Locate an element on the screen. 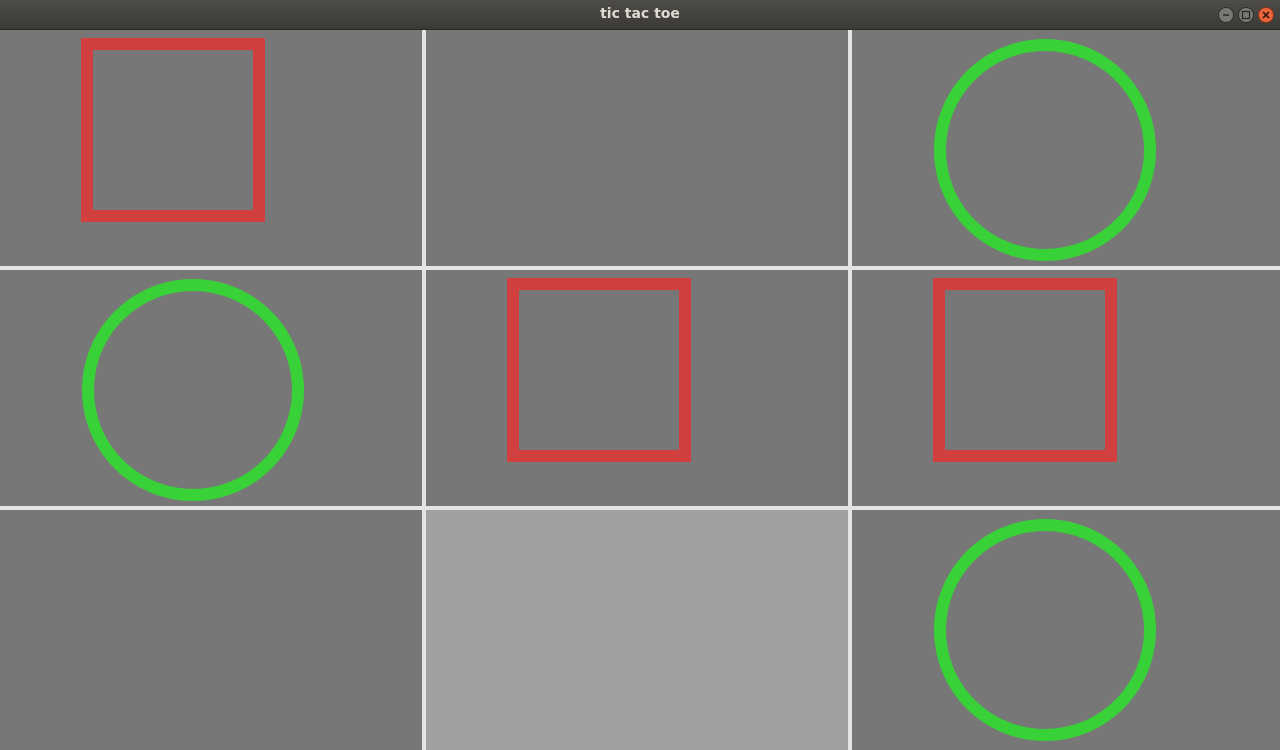  minimize-icon is located at coordinates (1226, 15).